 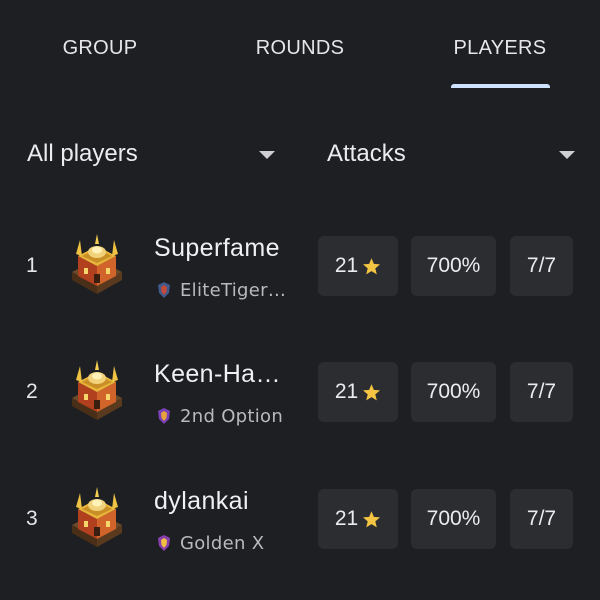 What do you see at coordinates (222, 543) in the screenshot?
I see `clan-name: Golden X` at bounding box center [222, 543].